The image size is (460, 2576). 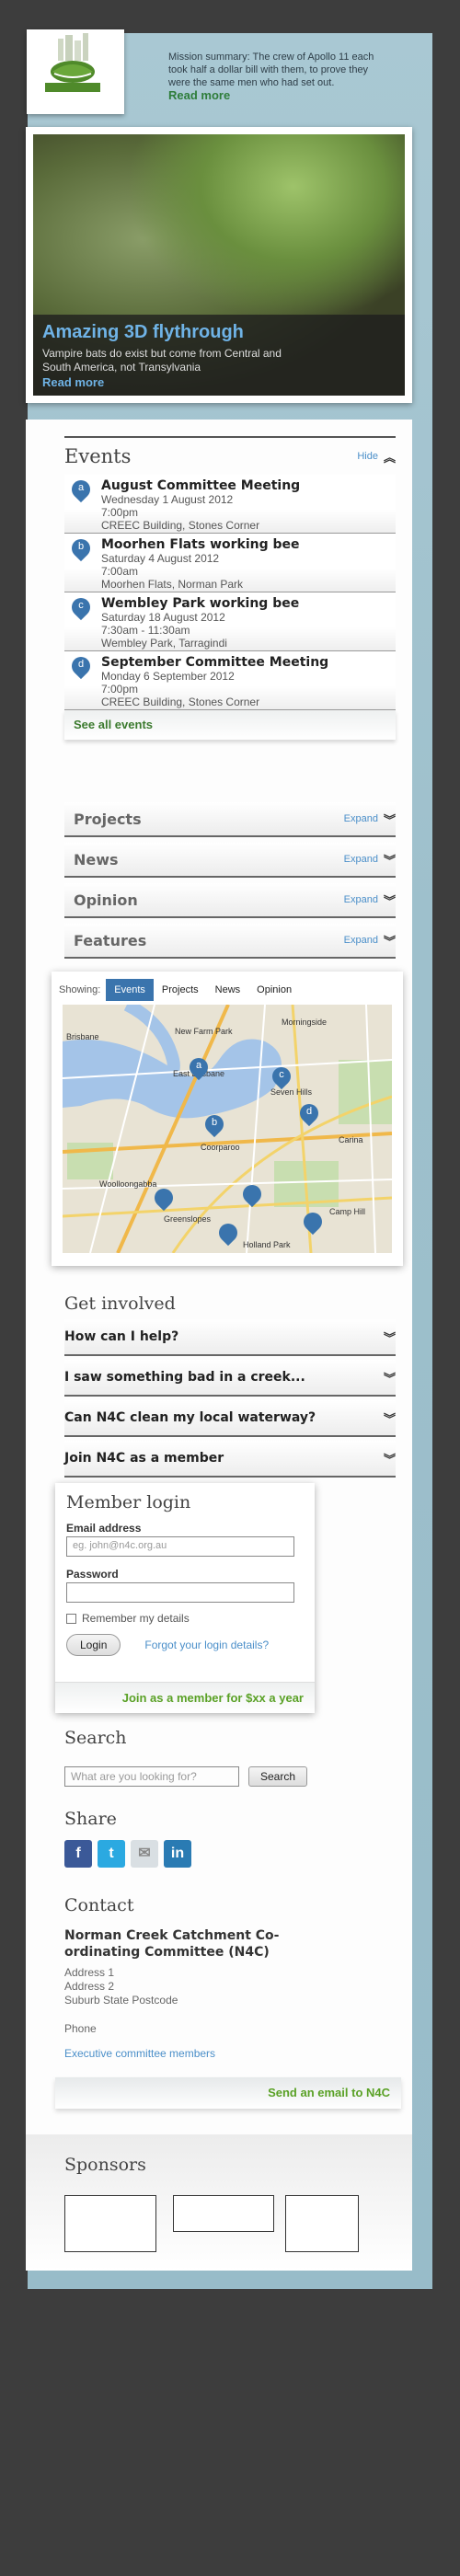 I want to click on facebook-icon: f, so click(x=78, y=1854).